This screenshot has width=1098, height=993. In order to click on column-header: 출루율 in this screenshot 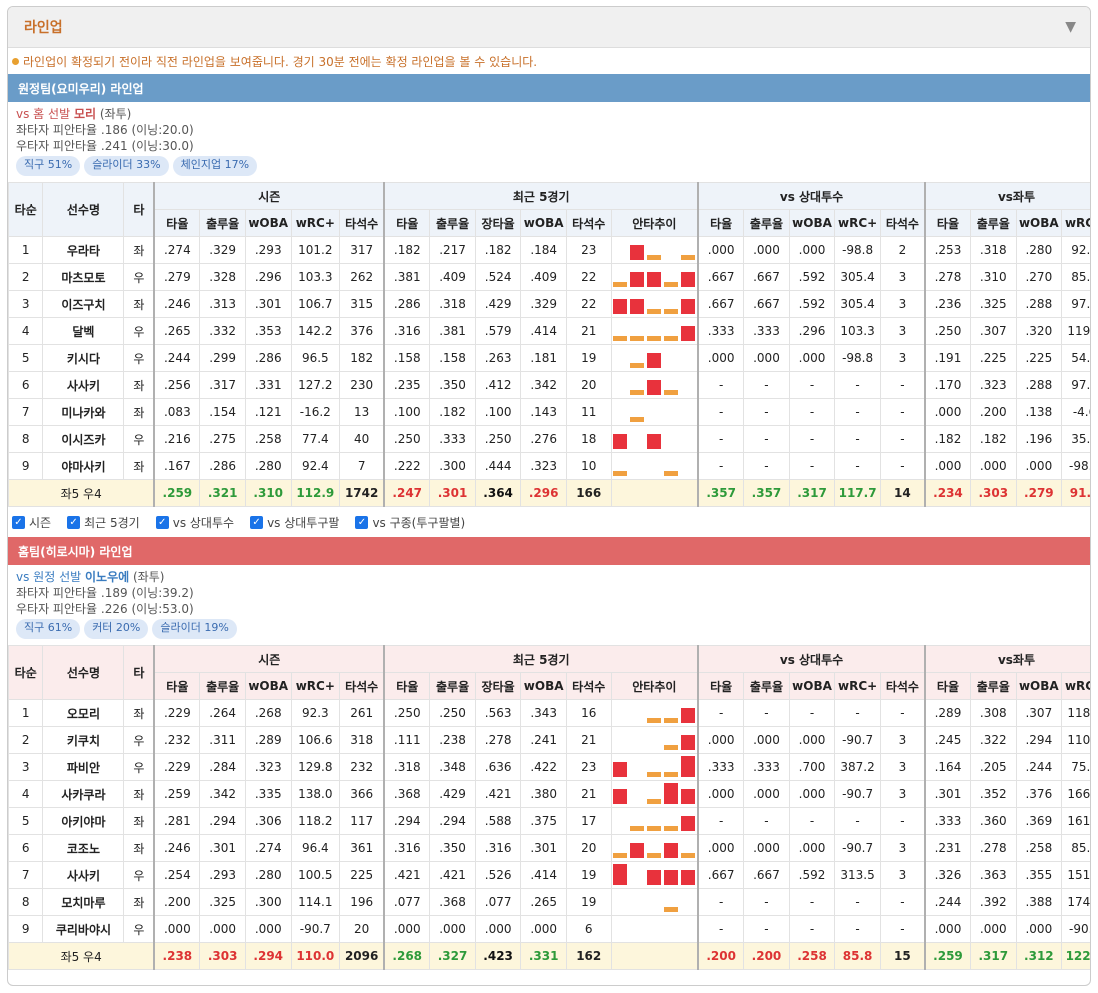, I will do `click(452, 223)`.